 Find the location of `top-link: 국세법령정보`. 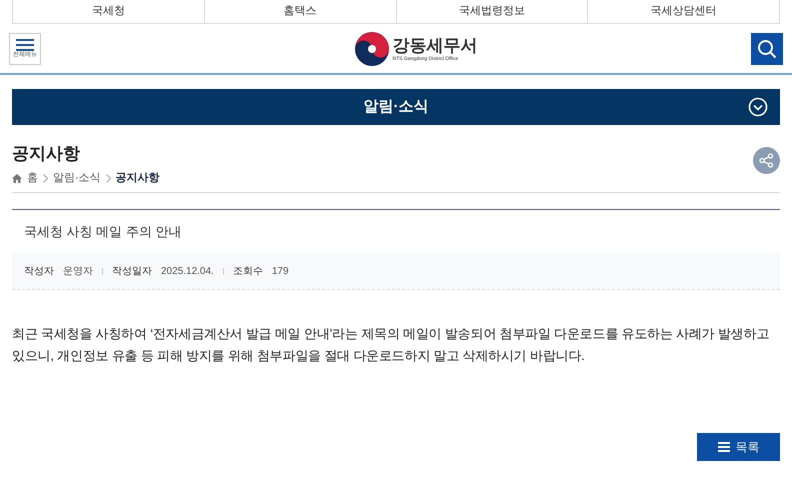

top-link: 국세법령정보 is located at coordinates (492, 11).